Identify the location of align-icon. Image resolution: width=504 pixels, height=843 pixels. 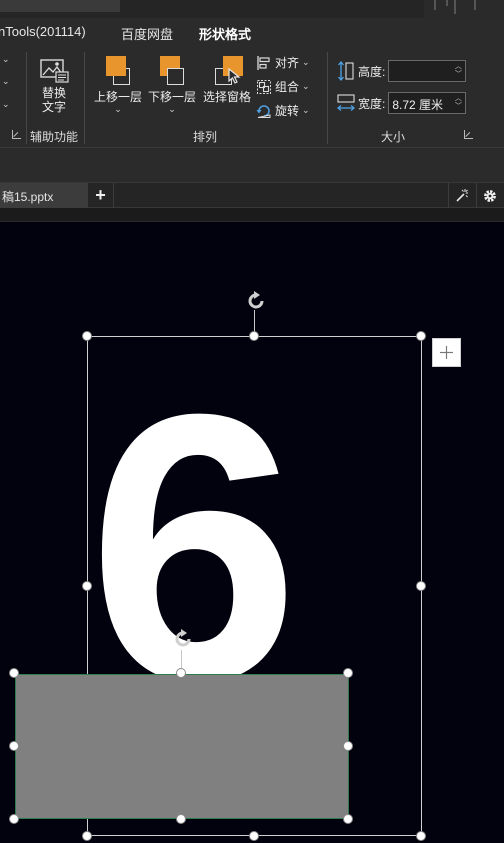
(263, 62).